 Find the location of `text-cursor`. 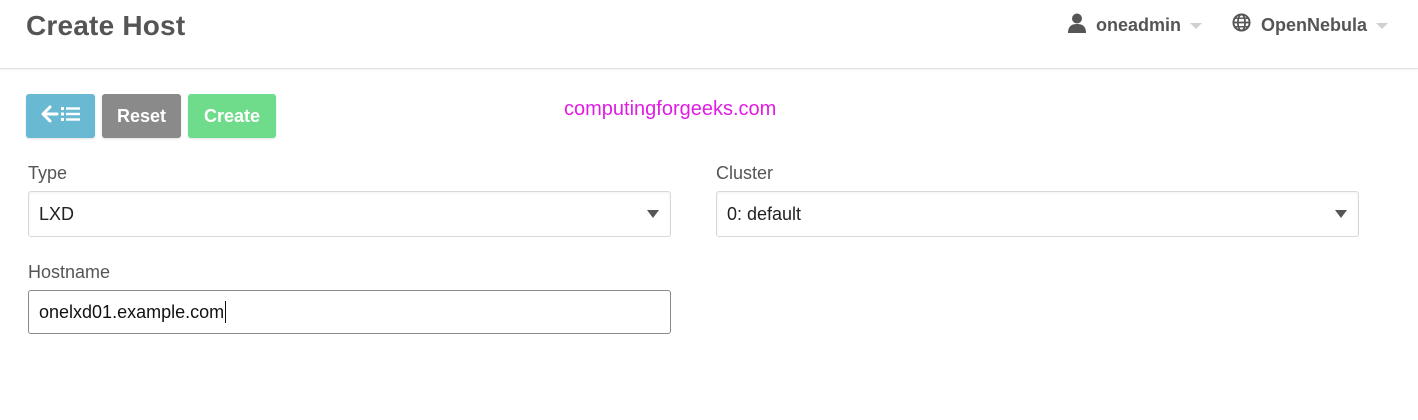

text-cursor is located at coordinates (226, 312).